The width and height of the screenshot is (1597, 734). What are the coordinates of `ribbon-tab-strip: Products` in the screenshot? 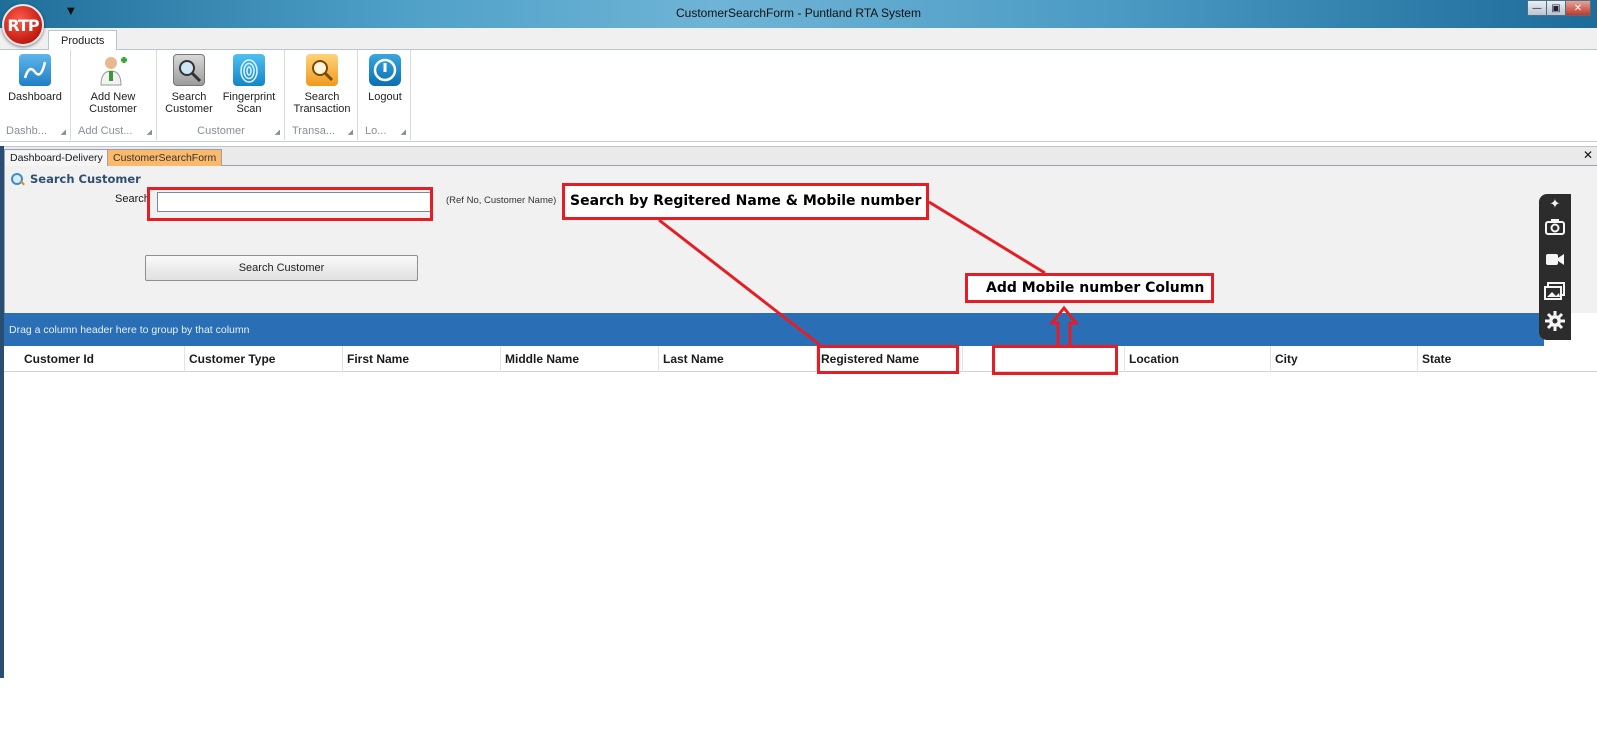 It's located at (798, 39).